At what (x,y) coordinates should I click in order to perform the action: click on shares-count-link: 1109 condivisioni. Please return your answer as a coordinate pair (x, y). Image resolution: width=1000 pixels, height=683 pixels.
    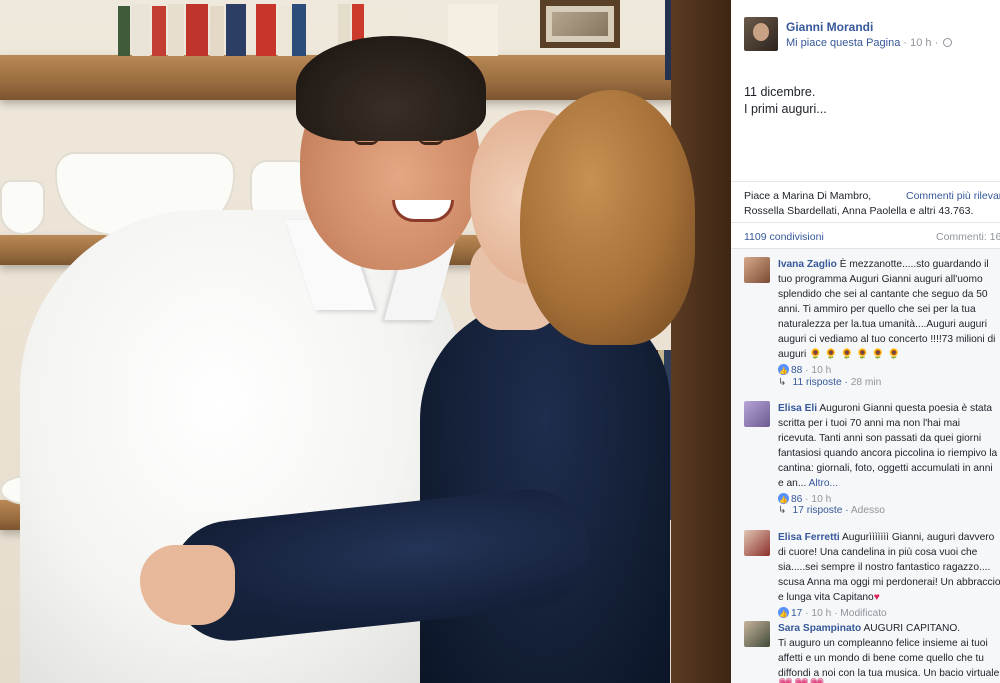
    Looking at the image, I should click on (784, 237).